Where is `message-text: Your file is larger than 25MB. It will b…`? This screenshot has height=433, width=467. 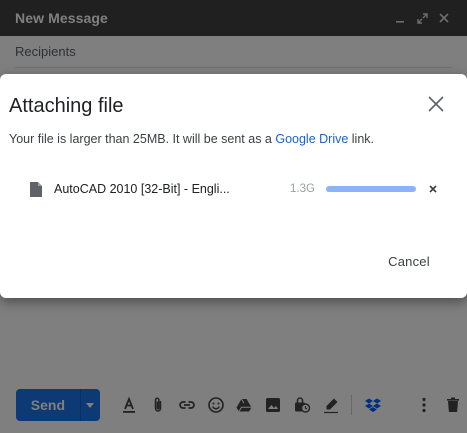 message-text: Your file is larger than 25MB. It will b… is located at coordinates (142, 139).